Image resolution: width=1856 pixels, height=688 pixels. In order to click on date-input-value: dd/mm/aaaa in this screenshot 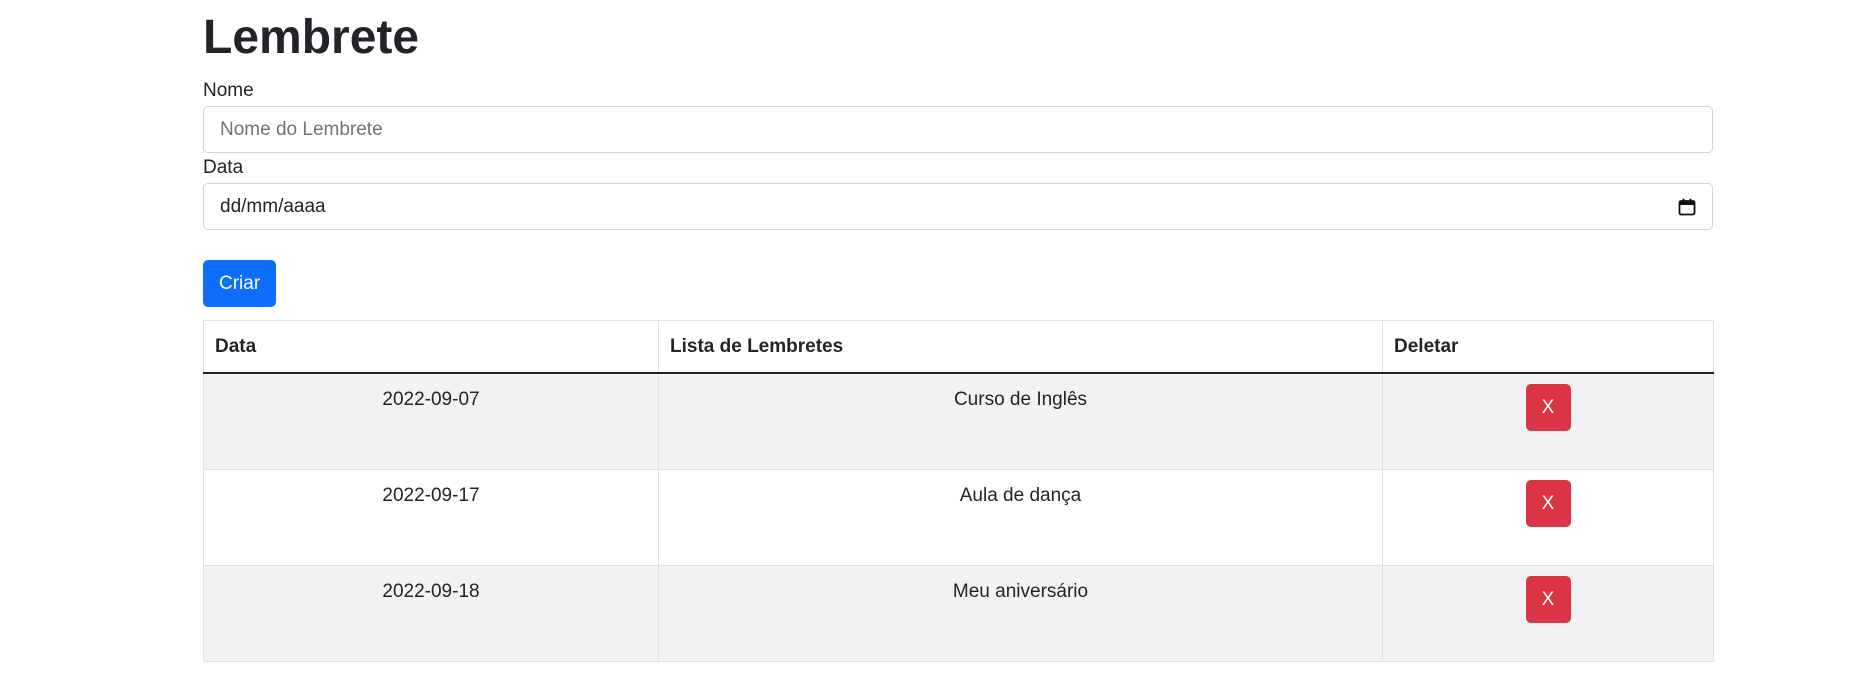, I will do `click(273, 206)`.